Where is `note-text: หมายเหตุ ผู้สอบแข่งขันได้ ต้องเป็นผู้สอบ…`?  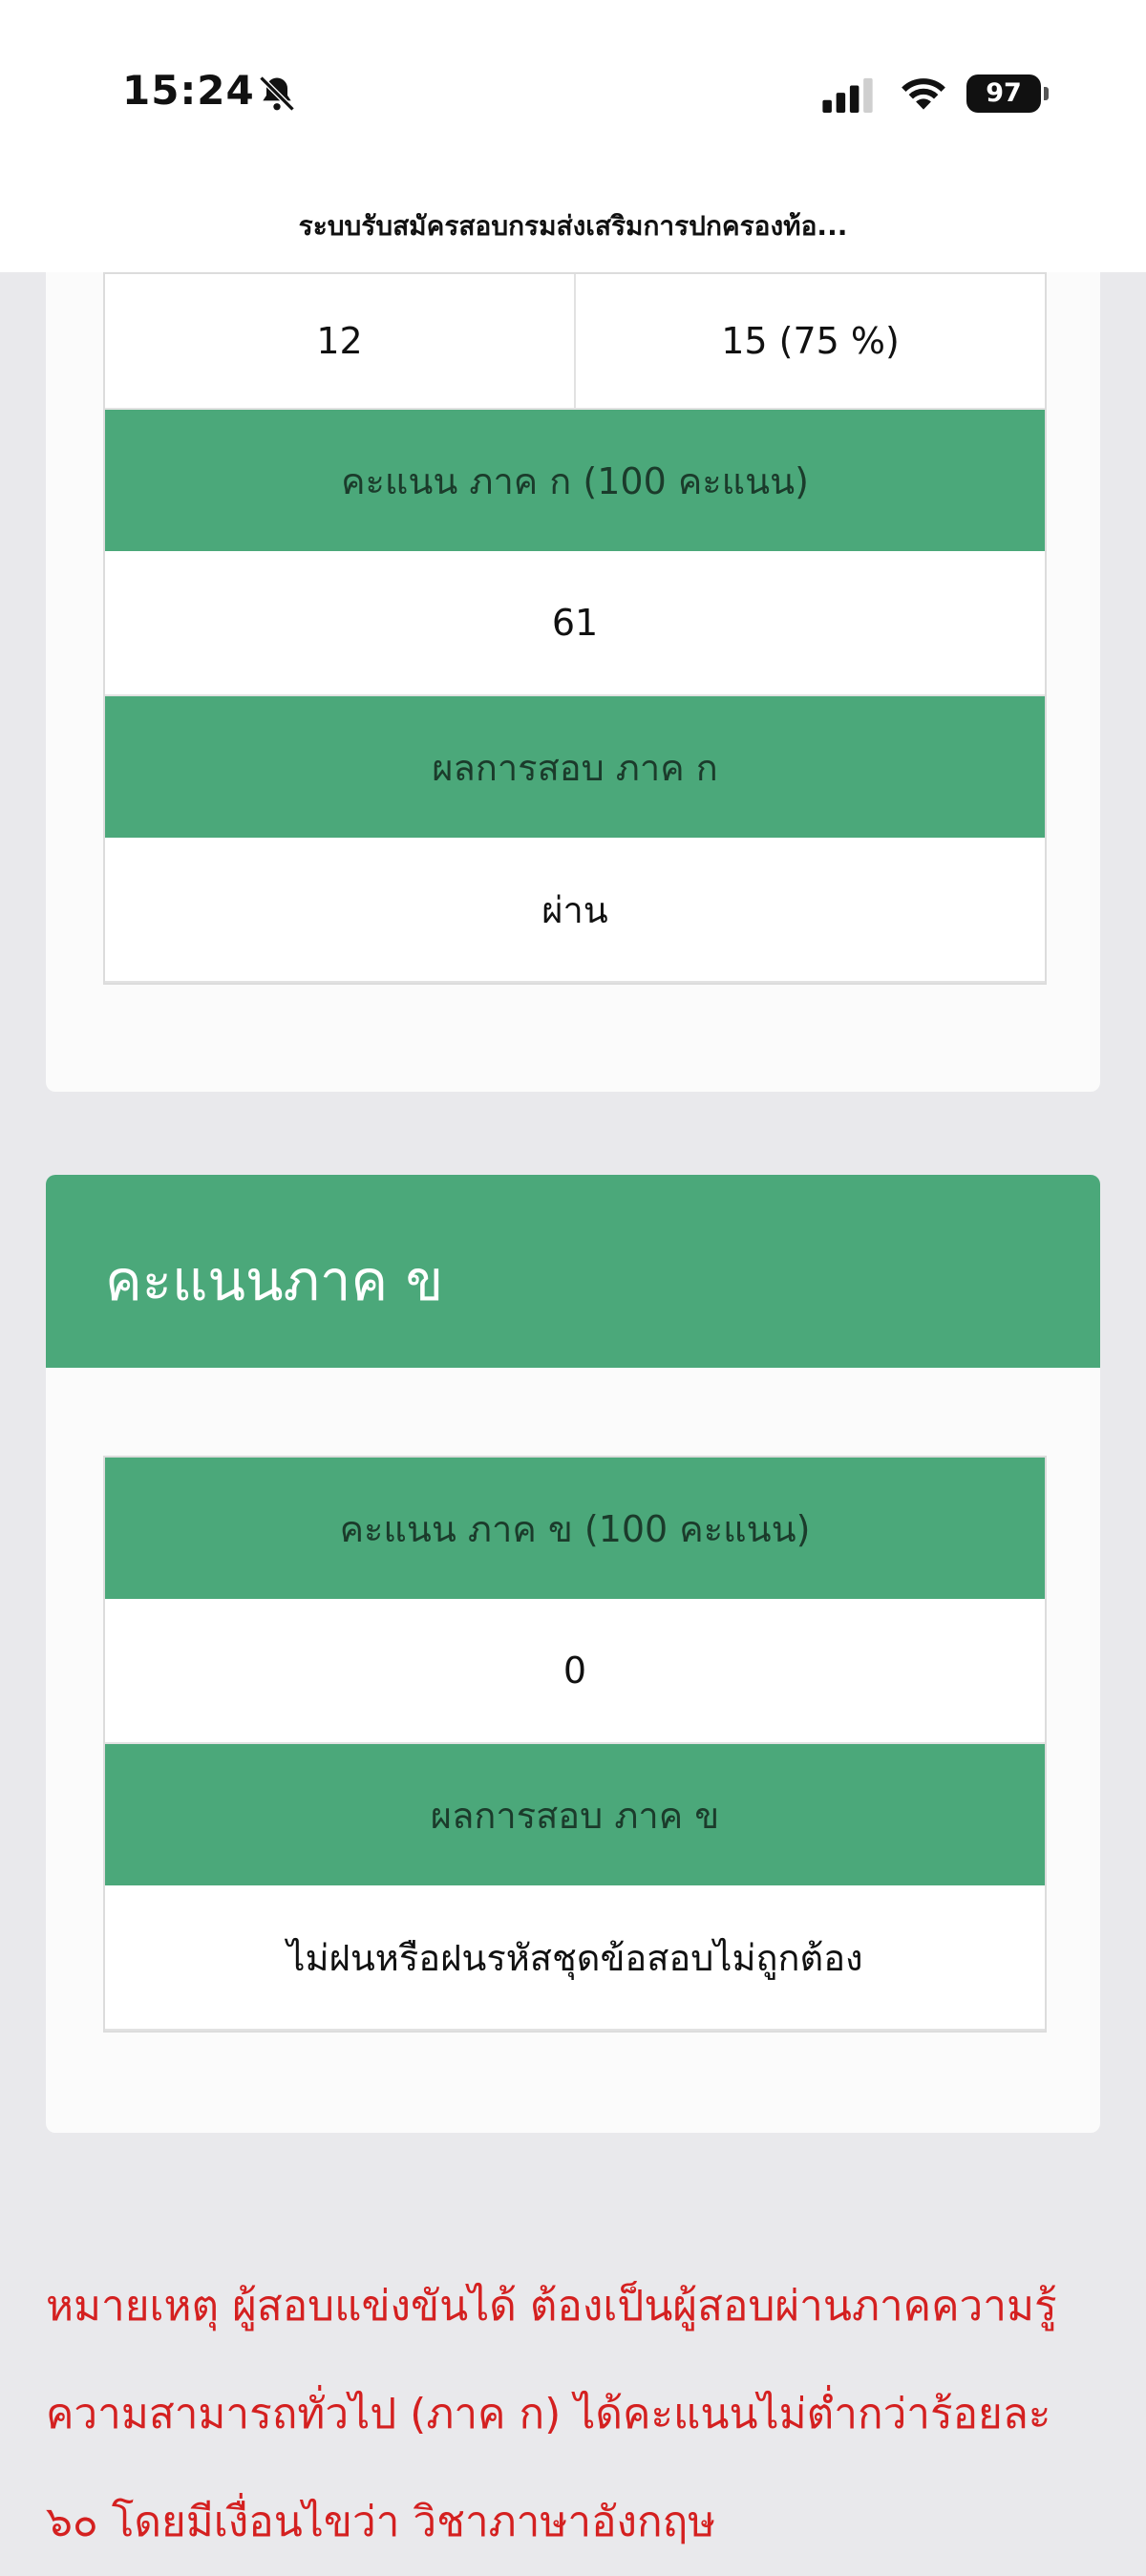
note-text: หมายเหตุ ผู้สอบแข่งขันได้ ต้องเป็นผู้สอบ… is located at coordinates (551, 2414).